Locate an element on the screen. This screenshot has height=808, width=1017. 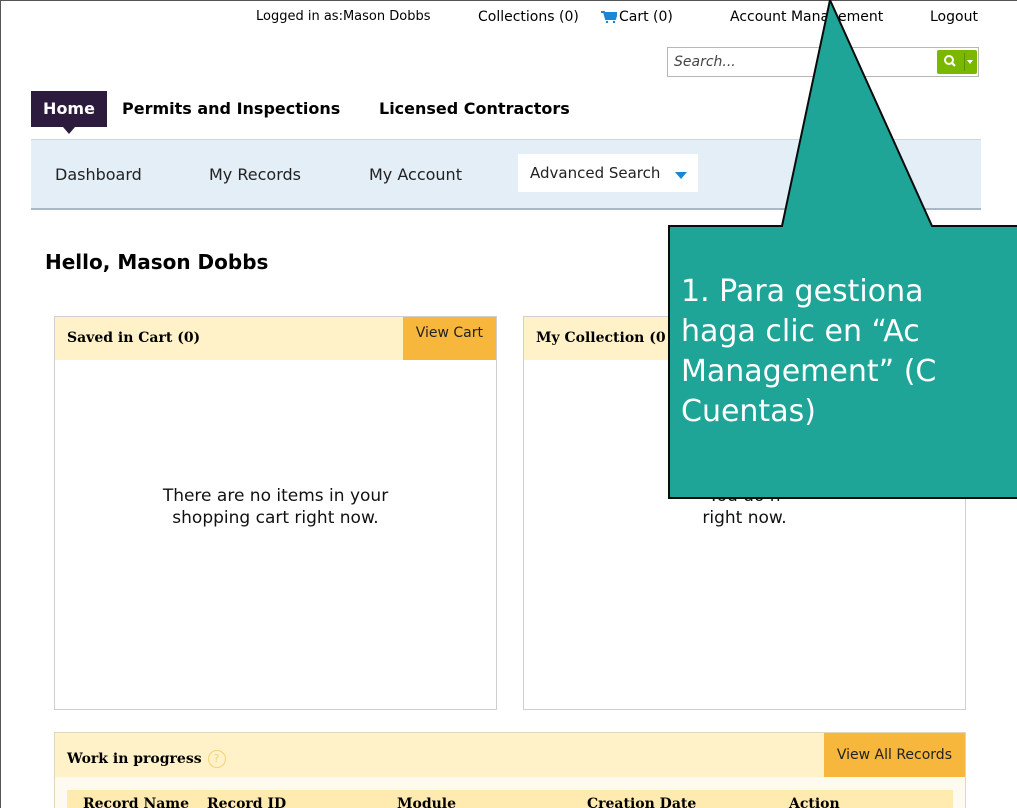
tab-home: Home is located at coordinates (69, 112).